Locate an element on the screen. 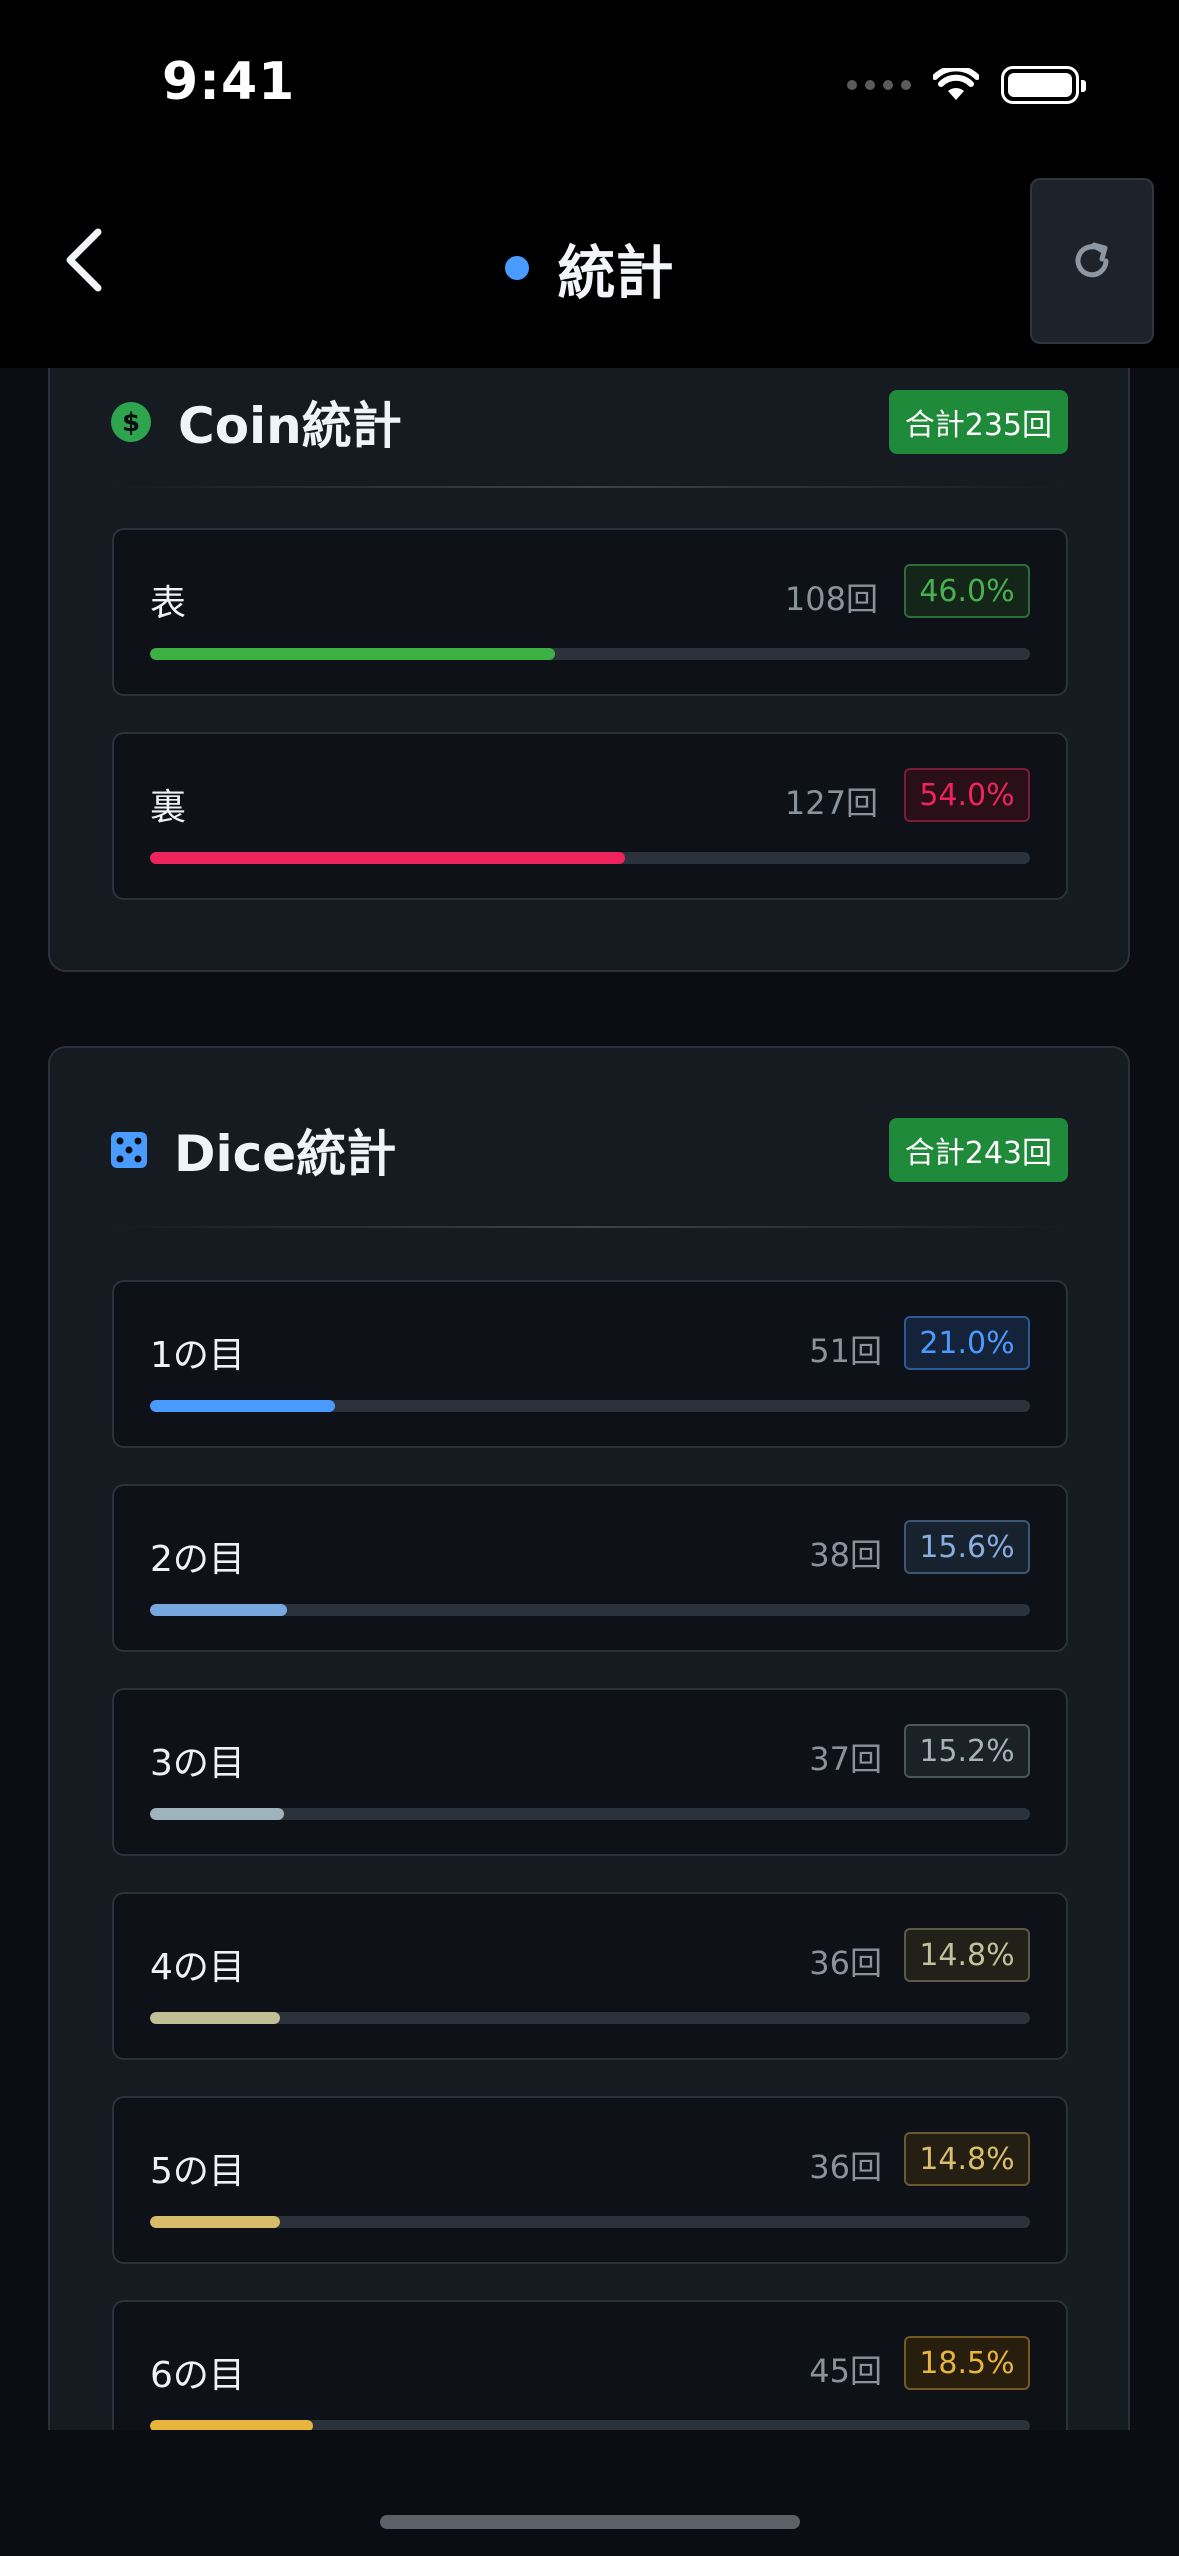 The width and height of the screenshot is (1179, 2556). row-count: 108回 is located at coordinates (831, 599).